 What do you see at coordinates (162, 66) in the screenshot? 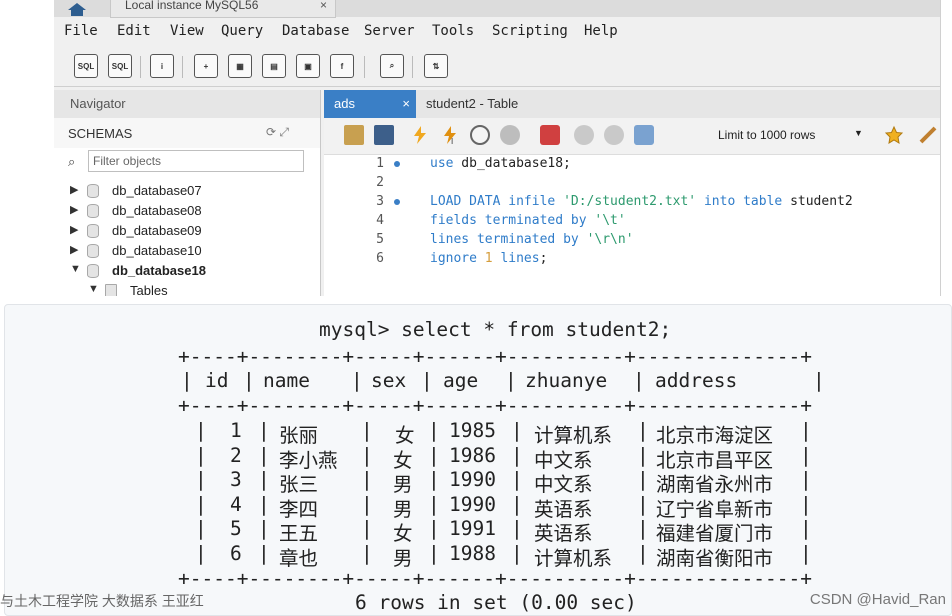
I see `inspector-icon: i` at bounding box center [162, 66].